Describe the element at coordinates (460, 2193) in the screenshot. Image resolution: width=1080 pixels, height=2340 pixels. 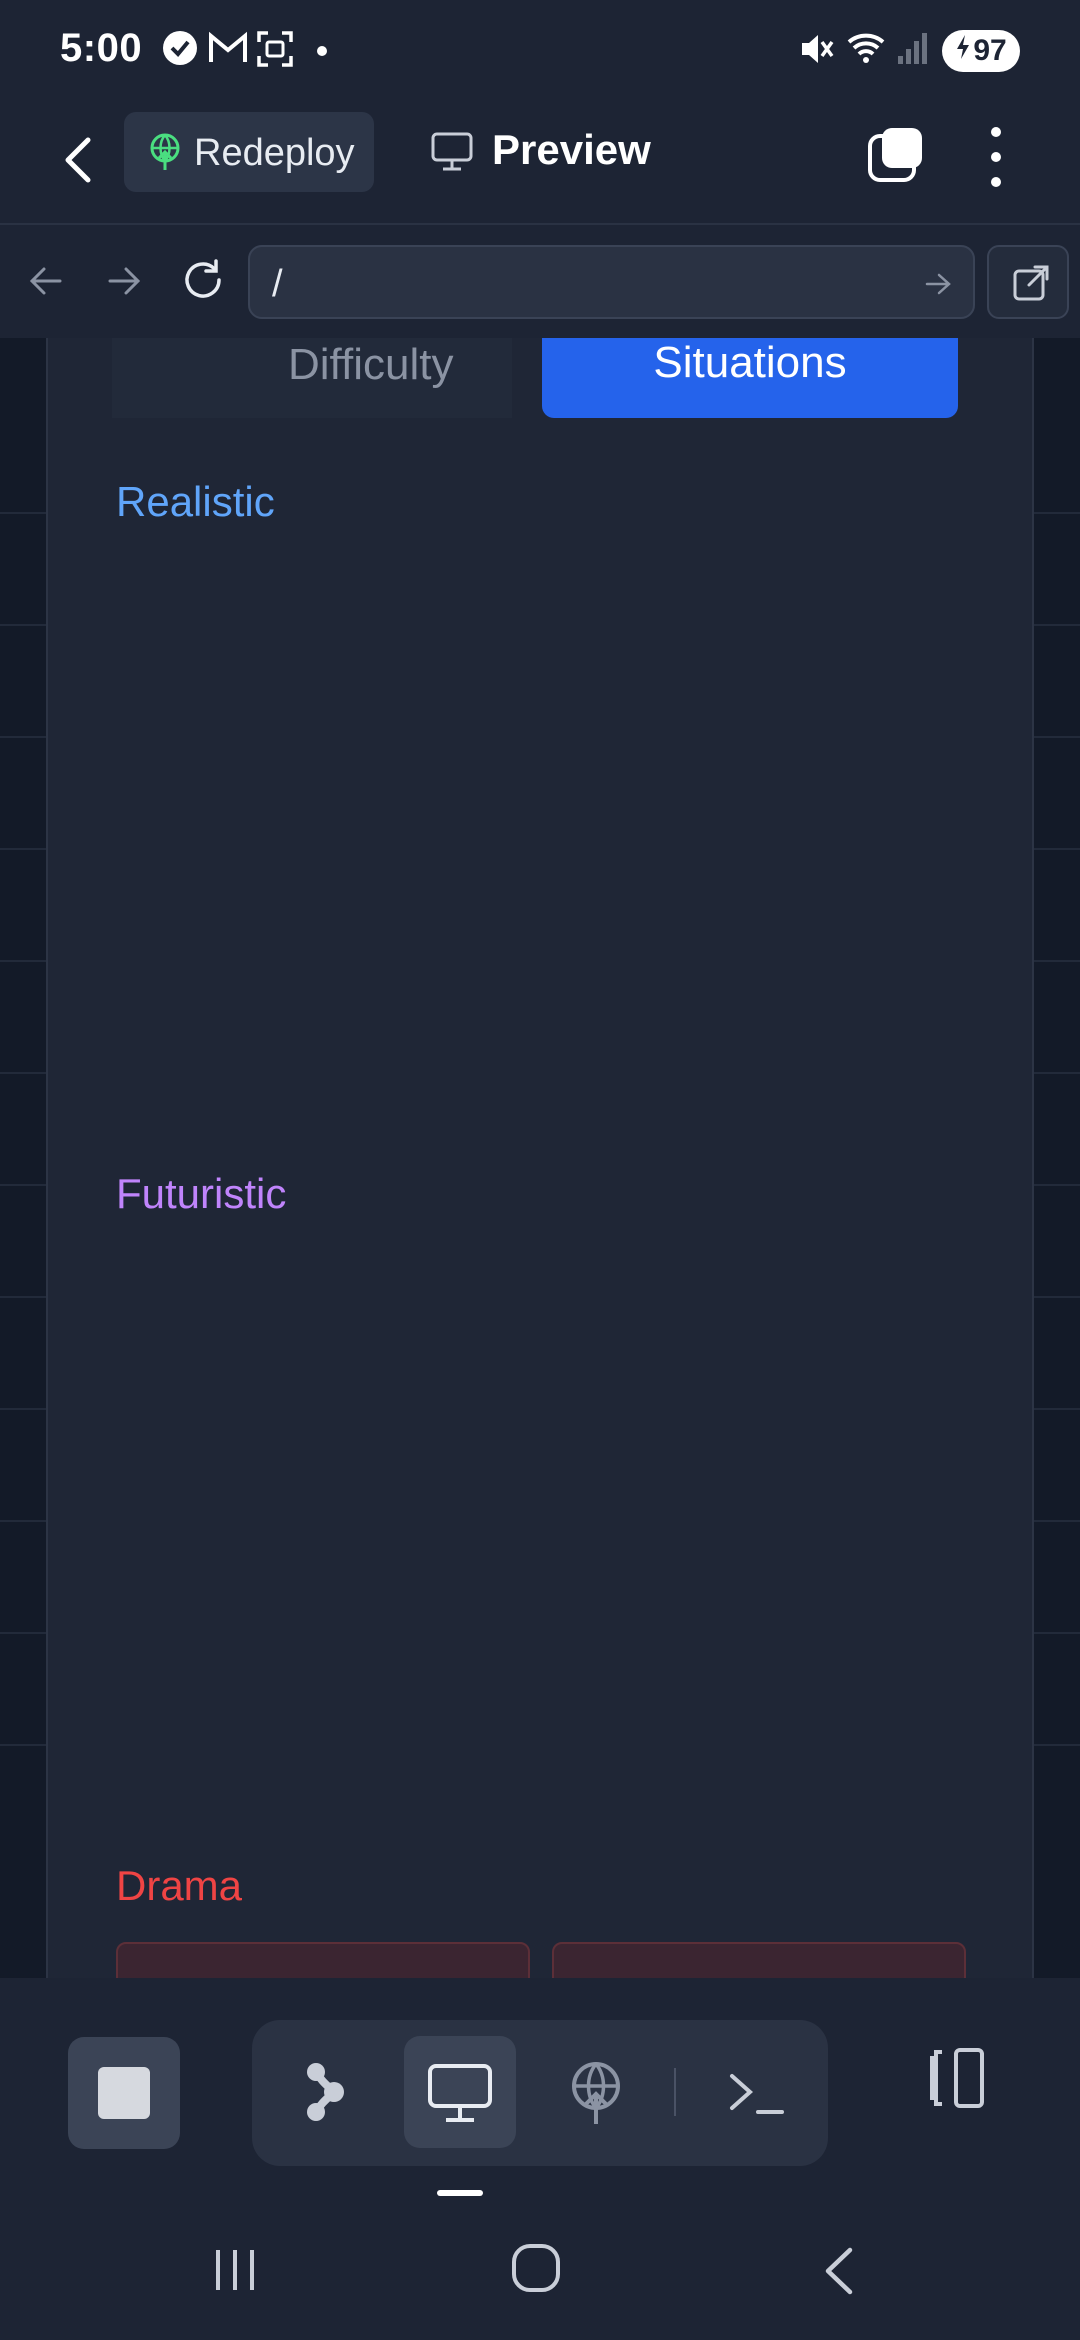
I see `home-indicator` at that location.